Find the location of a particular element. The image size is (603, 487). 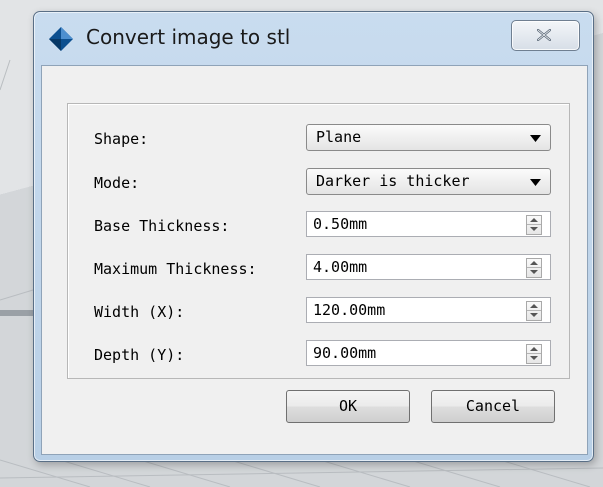

width-stepper is located at coordinates (534, 311).